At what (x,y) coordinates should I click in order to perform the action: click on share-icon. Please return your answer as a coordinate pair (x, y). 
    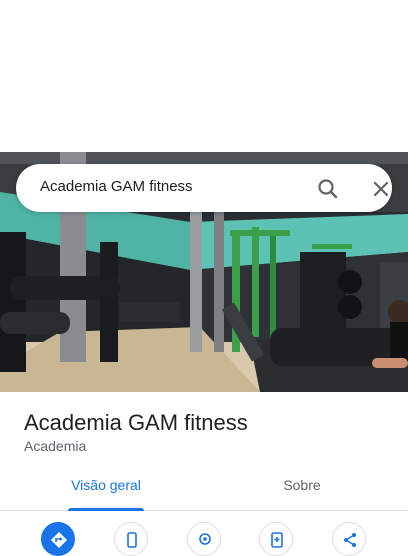
    Looking at the image, I should click on (350, 540).